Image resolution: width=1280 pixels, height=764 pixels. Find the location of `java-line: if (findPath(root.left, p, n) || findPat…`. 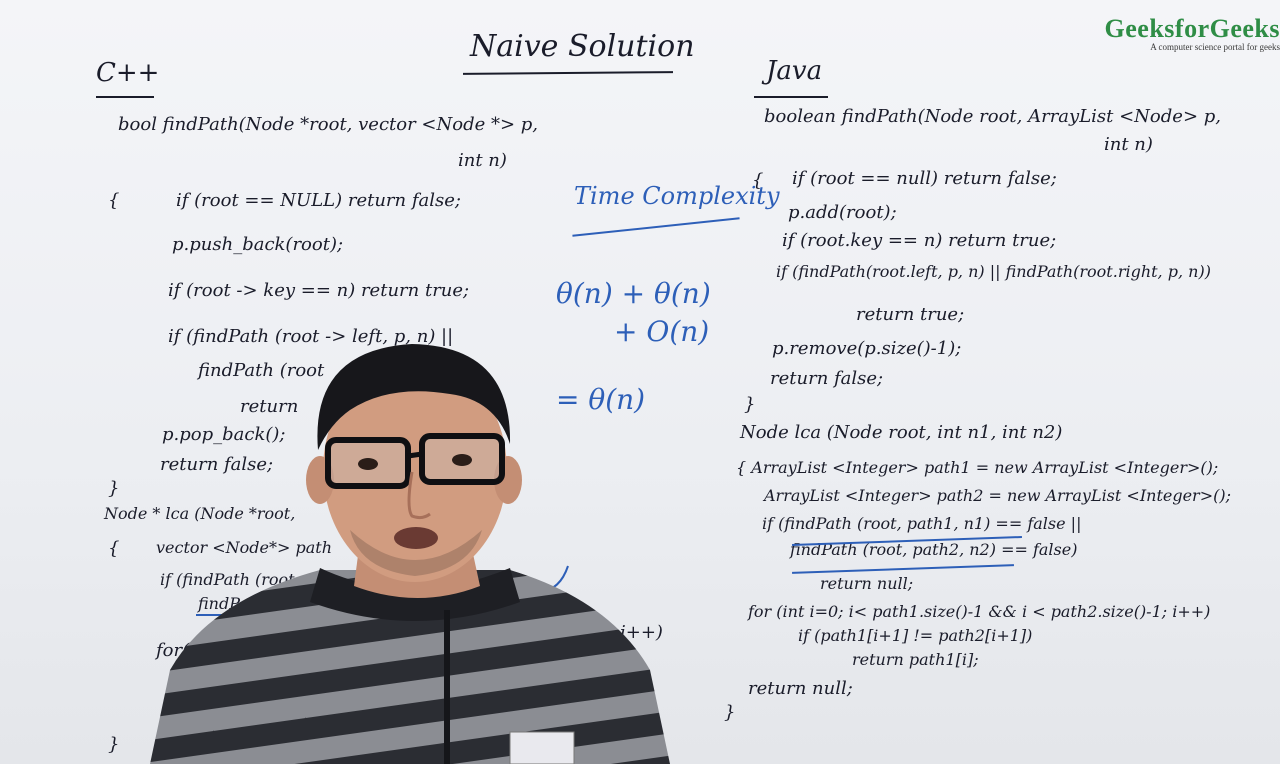

java-line: if (findPath(root.left, p, n) || findPat… is located at coordinates (993, 271).